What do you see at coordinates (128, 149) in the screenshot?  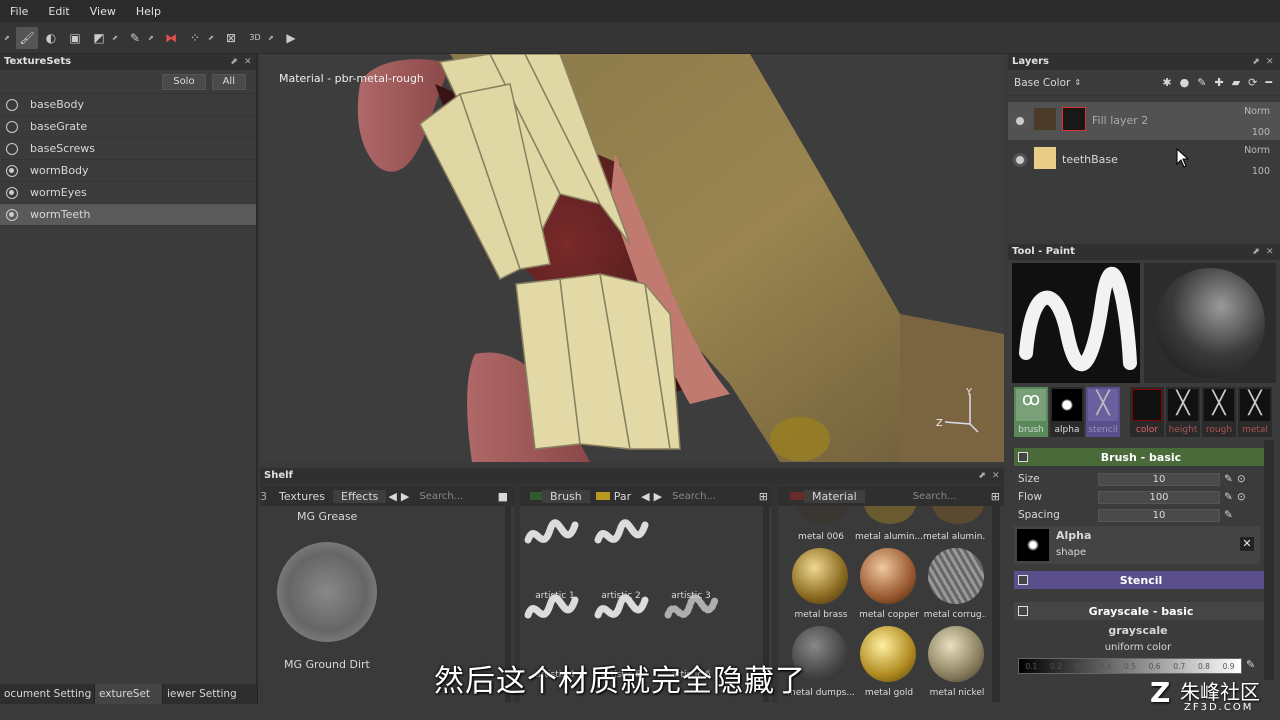 I see `textureset-item-basescrews: baseScrews` at bounding box center [128, 149].